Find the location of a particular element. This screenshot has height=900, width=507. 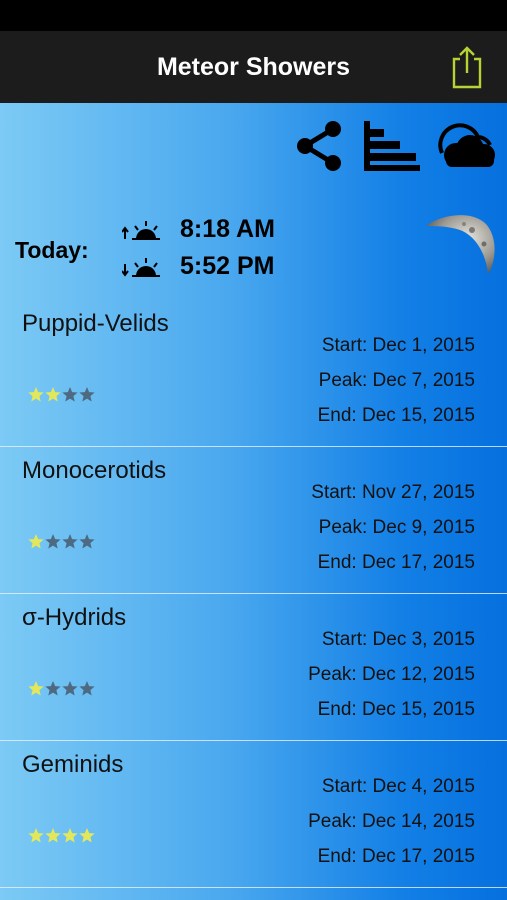

share-box-icon is located at coordinates (467, 67).